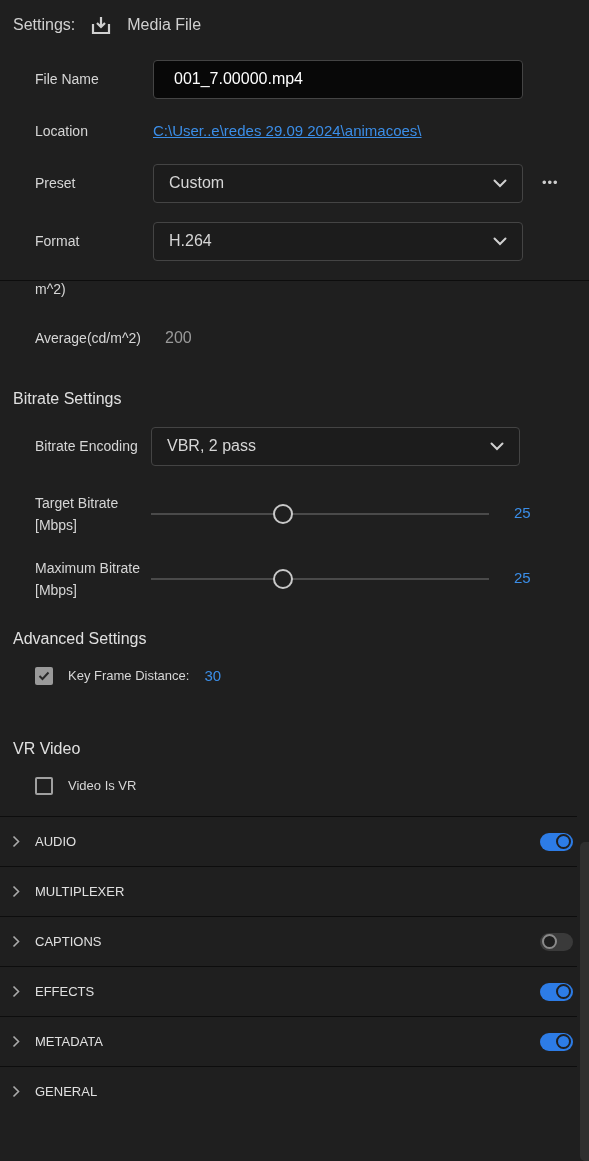 The height and width of the screenshot is (1161, 589). I want to click on accordion-row: AUDIO, so click(288, 841).